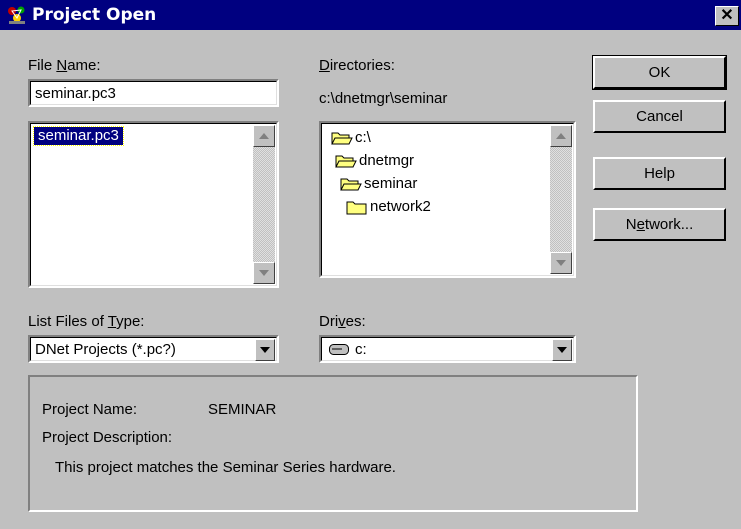 The height and width of the screenshot is (529, 741). I want to click on file-type-label-text: List Files of, so click(68, 321).